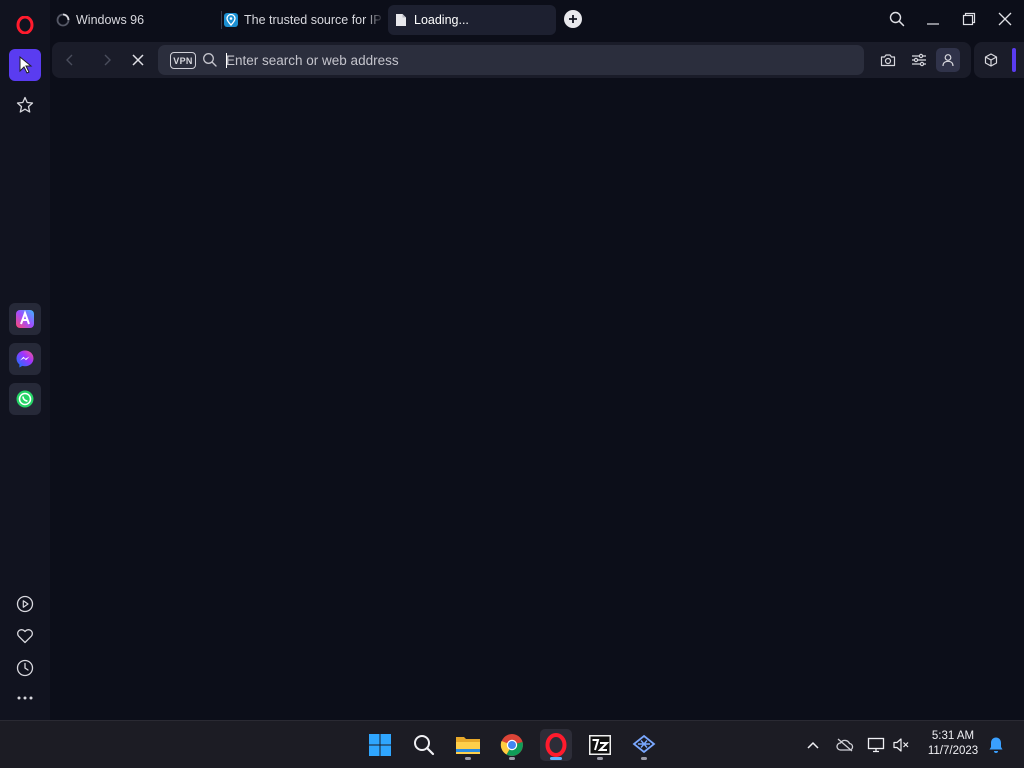 The image size is (1024, 768). I want to click on tab-title-fade, so click(375, 20).